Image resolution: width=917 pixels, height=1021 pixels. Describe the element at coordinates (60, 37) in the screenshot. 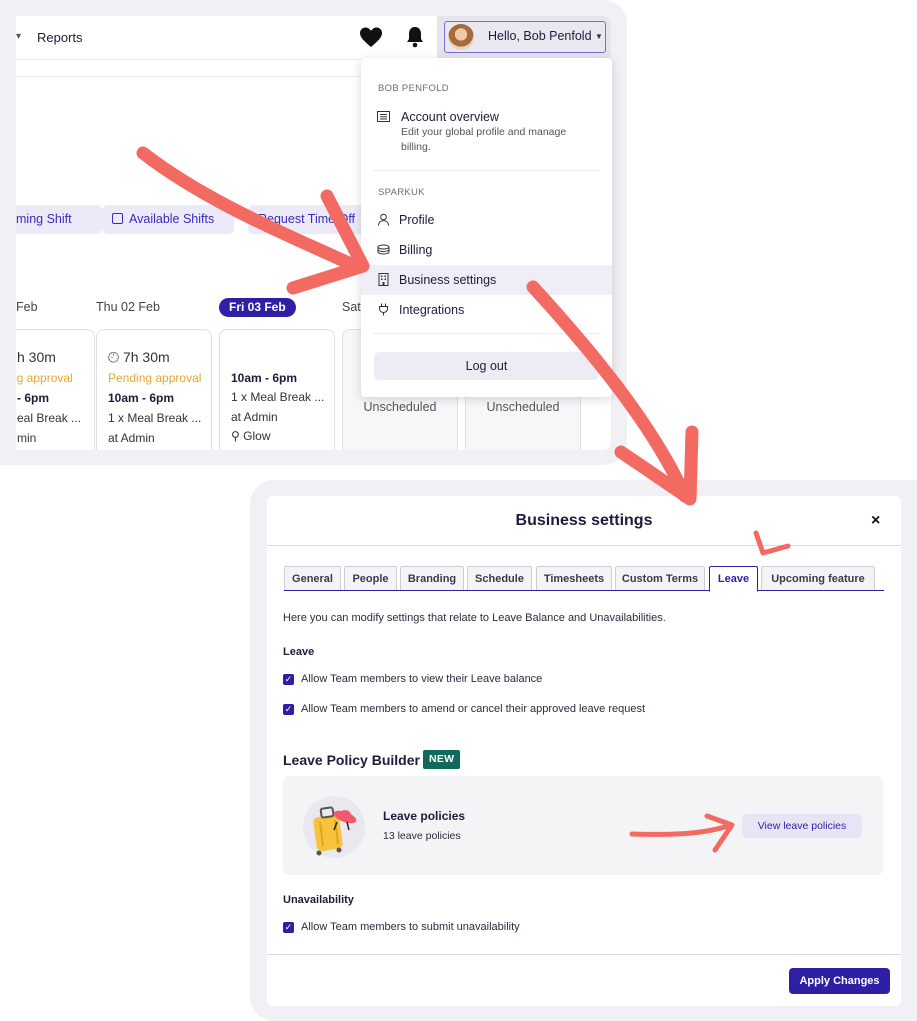

I see `nav-reports-link: Reports` at that location.